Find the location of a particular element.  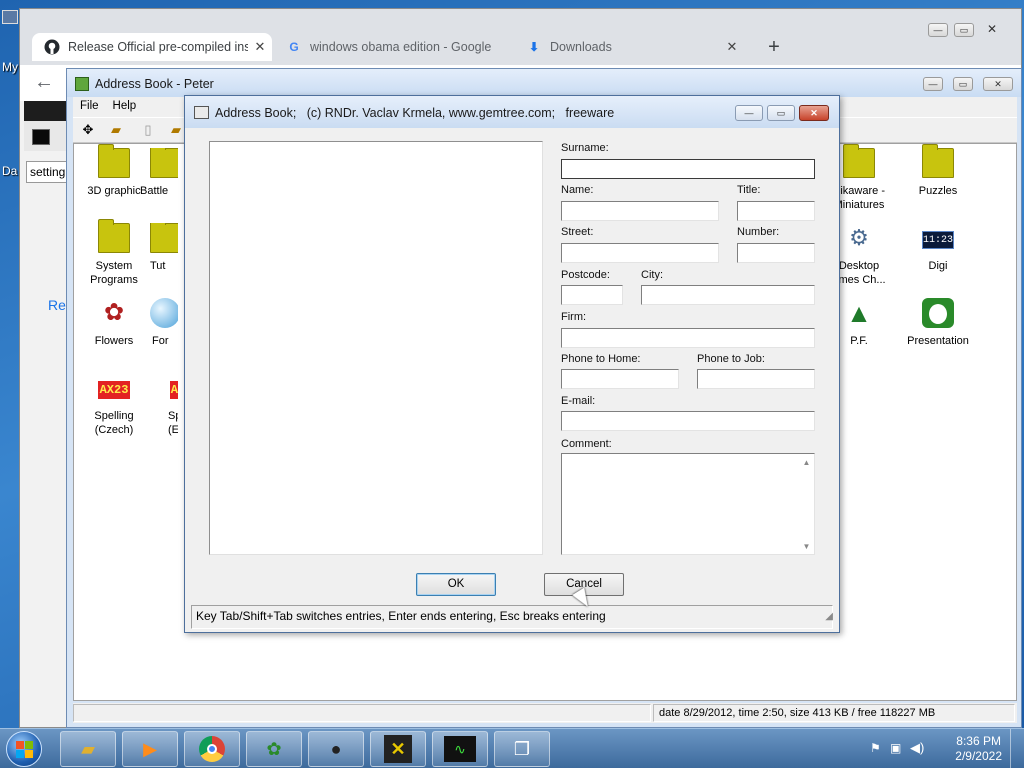

digital-clock-icon: 11:23:51 is located at coordinates (946, 240).